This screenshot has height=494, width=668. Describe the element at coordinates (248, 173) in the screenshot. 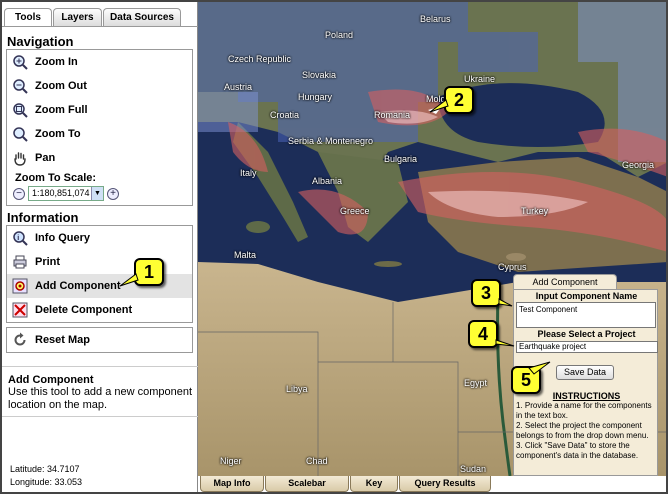

I see `map-label: Italy` at that location.